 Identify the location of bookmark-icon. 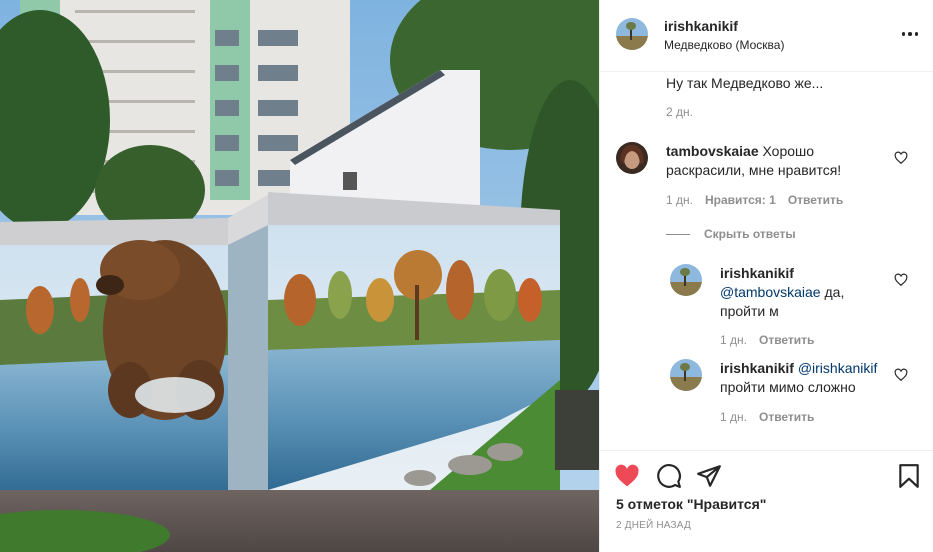
(909, 476).